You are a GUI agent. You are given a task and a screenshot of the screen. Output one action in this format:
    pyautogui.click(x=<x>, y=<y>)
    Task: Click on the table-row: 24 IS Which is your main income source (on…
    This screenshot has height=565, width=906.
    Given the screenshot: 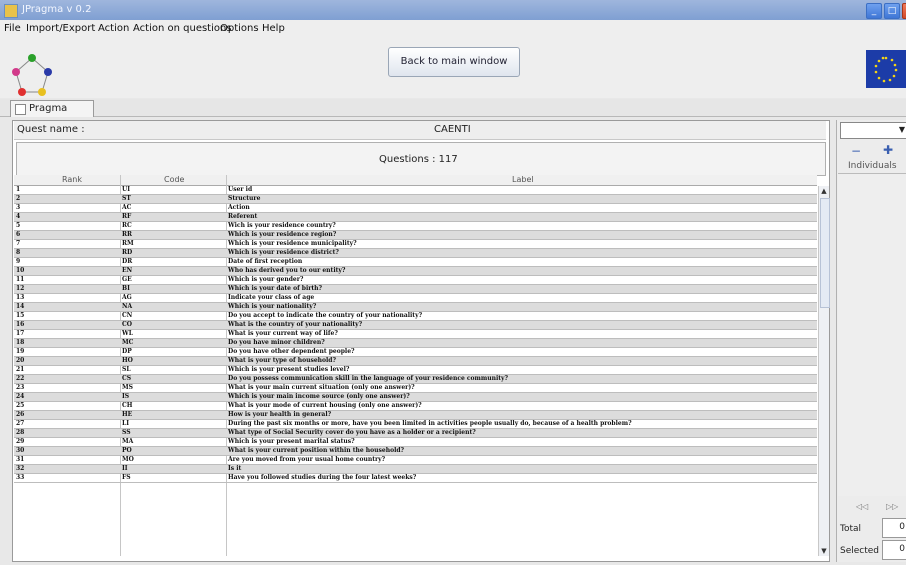 What is the action you would take?
    pyautogui.click(x=415, y=397)
    